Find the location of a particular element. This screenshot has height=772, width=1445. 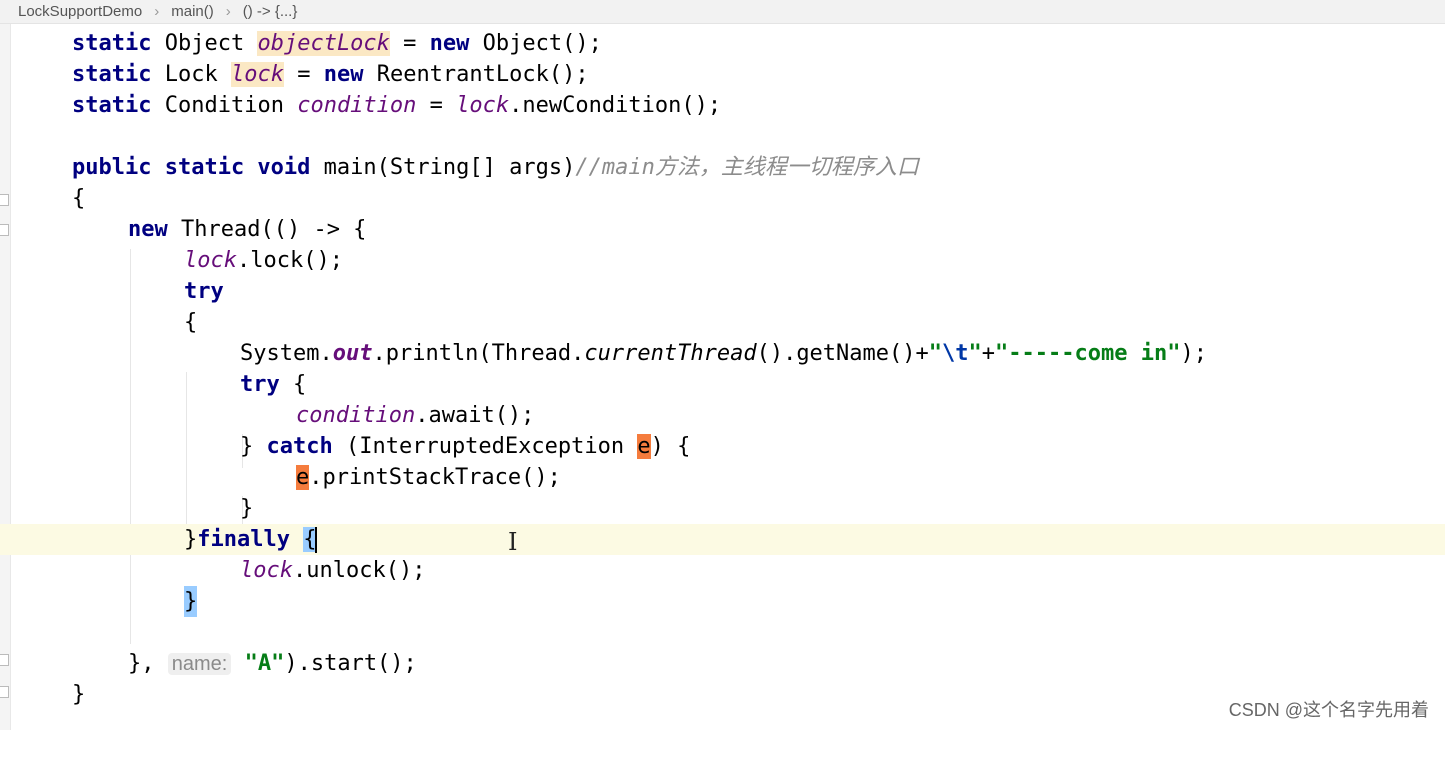

type-name: Lock is located at coordinates (191, 74).